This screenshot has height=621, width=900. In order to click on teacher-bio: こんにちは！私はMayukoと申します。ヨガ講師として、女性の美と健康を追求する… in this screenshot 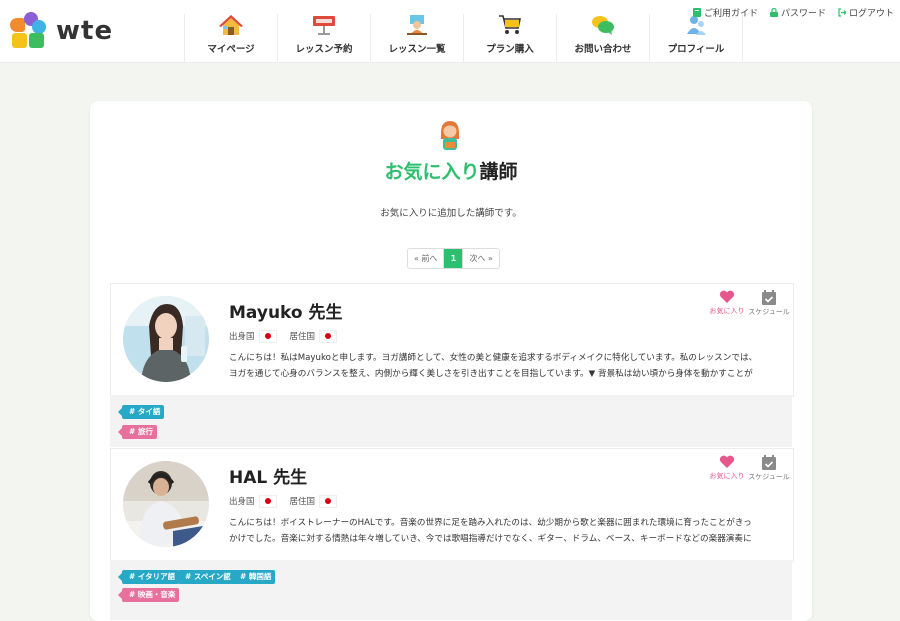, I will do `click(493, 366)`.